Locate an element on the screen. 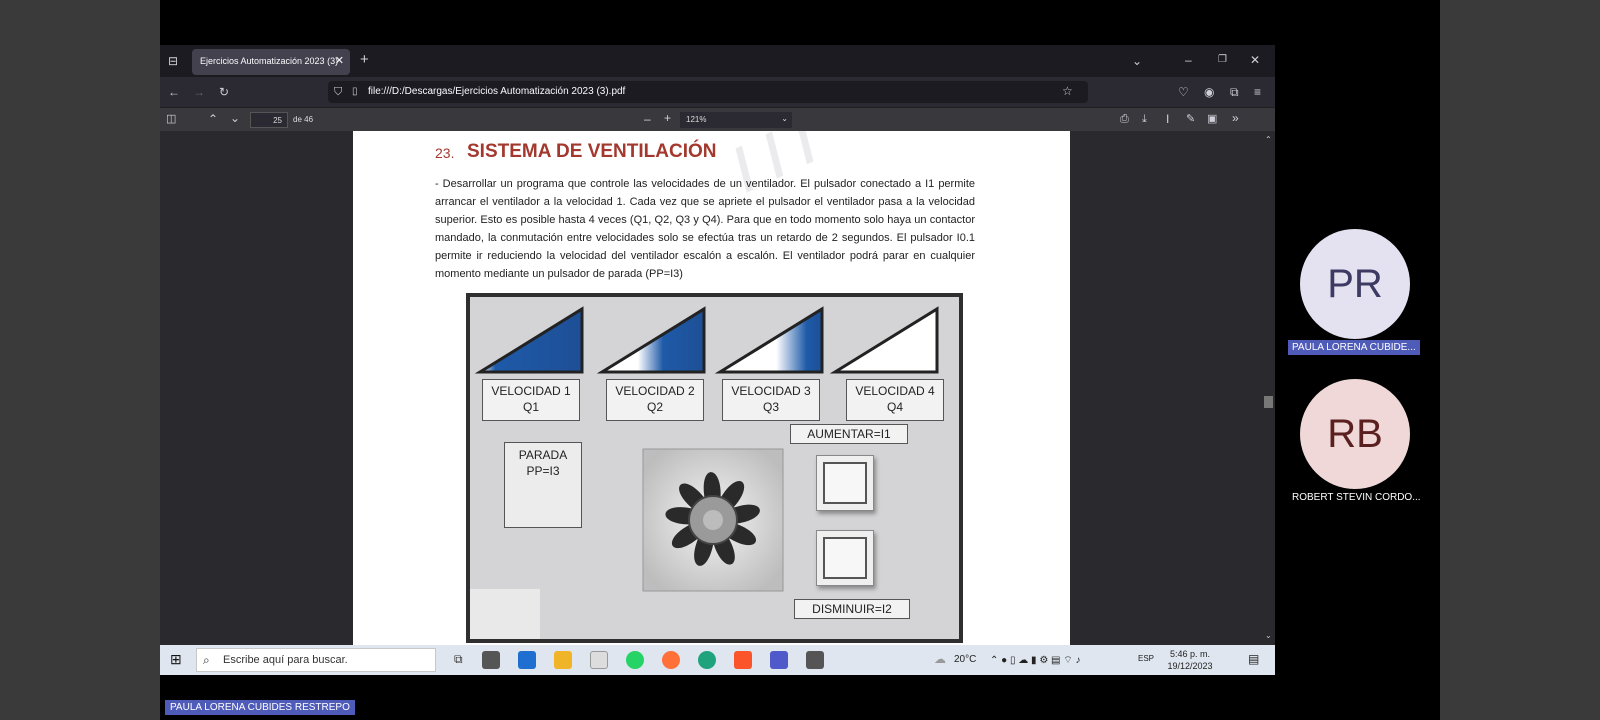 The height and width of the screenshot is (720, 1600). brave-icon is located at coordinates (743, 660).